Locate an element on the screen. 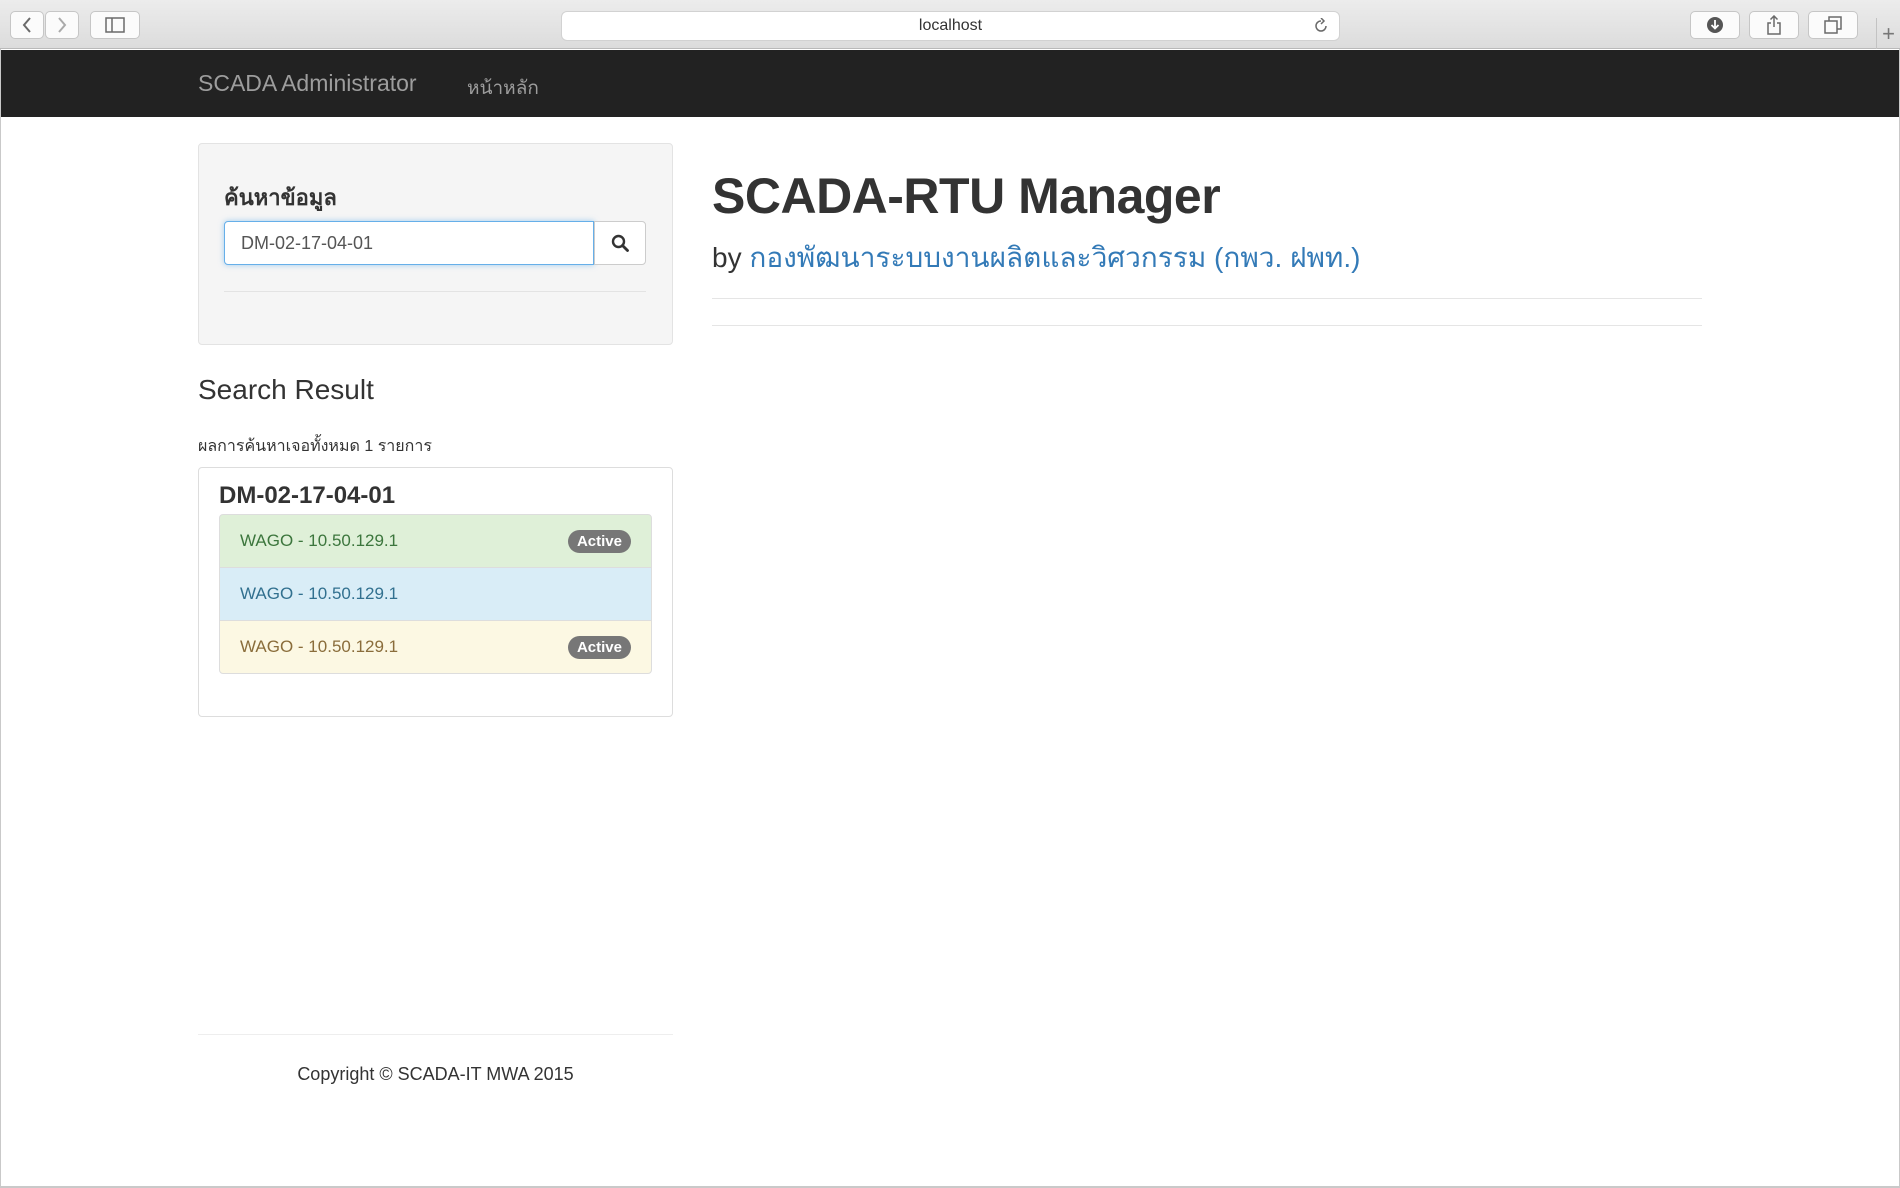 The image size is (1900, 1188). search-result-heading: Search Result is located at coordinates (286, 389).